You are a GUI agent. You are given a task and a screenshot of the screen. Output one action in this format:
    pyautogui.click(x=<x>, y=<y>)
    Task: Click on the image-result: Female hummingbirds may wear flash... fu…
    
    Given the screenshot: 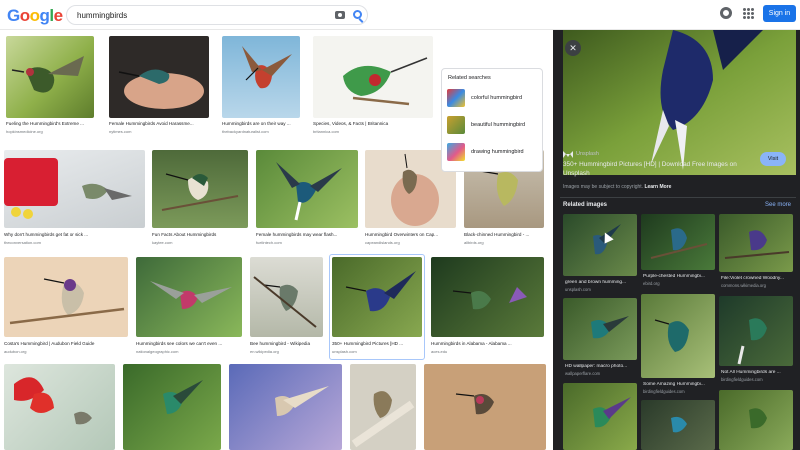 What is the action you would take?
    pyautogui.click(x=307, y=201)
    